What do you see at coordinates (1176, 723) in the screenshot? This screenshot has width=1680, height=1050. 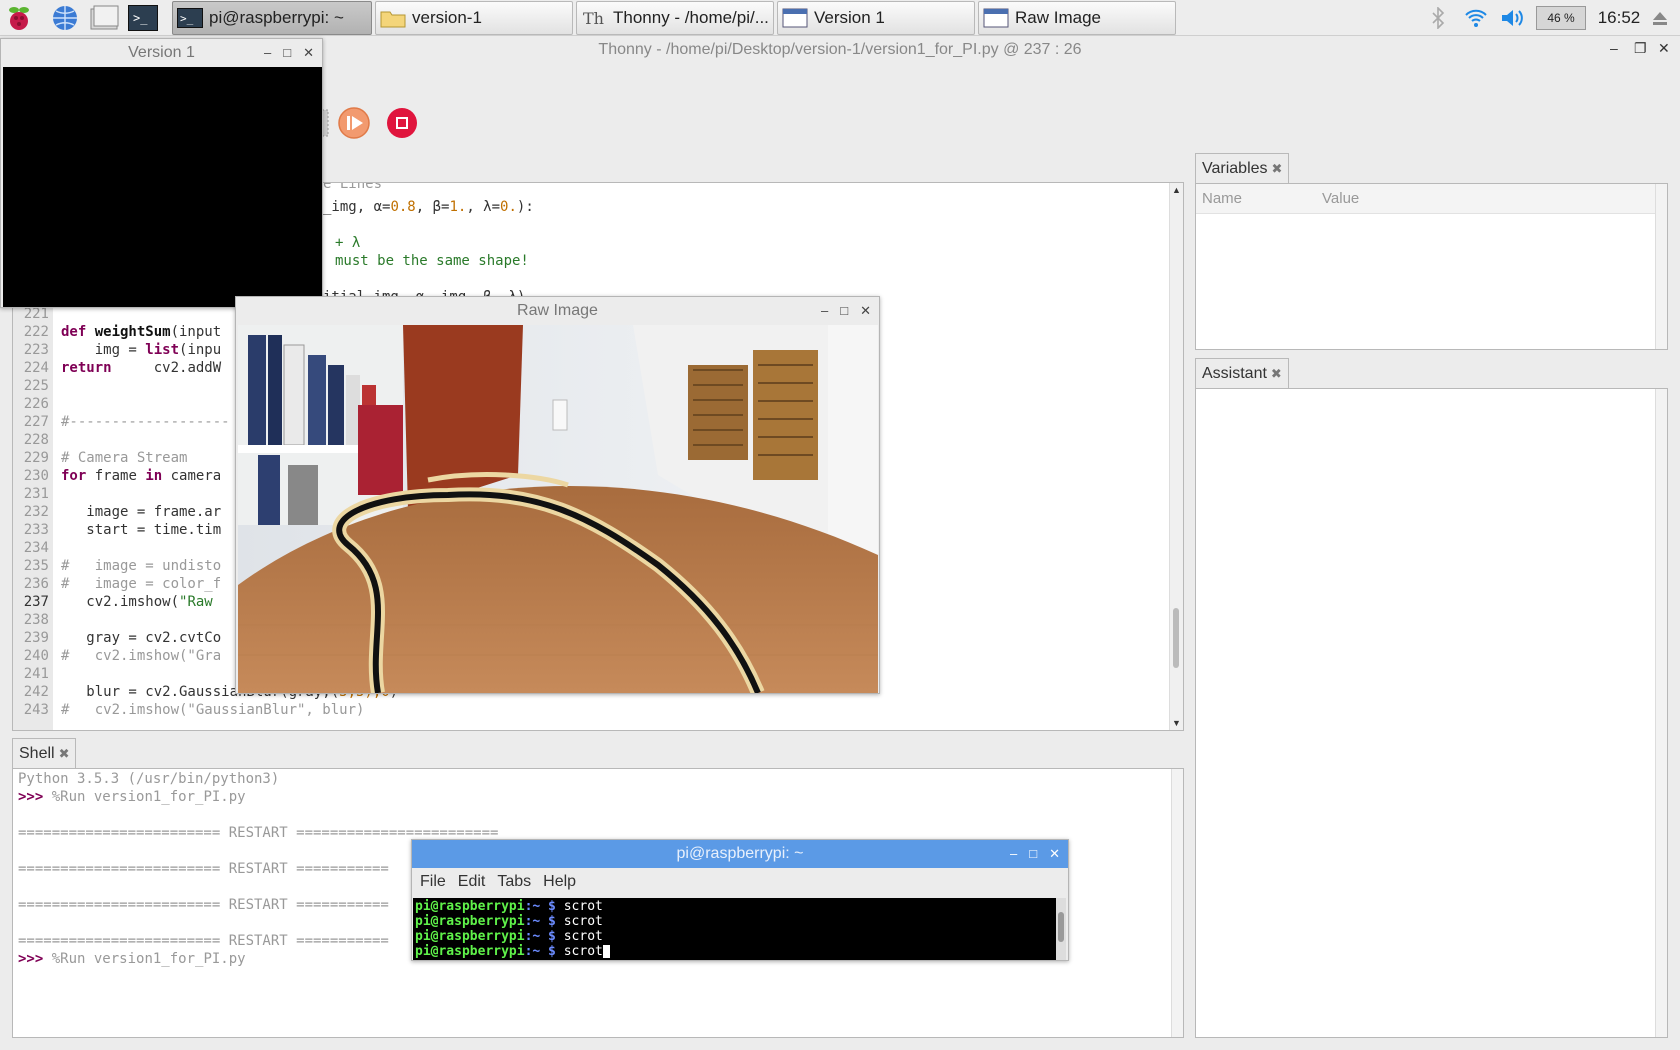 I see `scroll-down-icon: ▼` at bounding box center [1176, 723].